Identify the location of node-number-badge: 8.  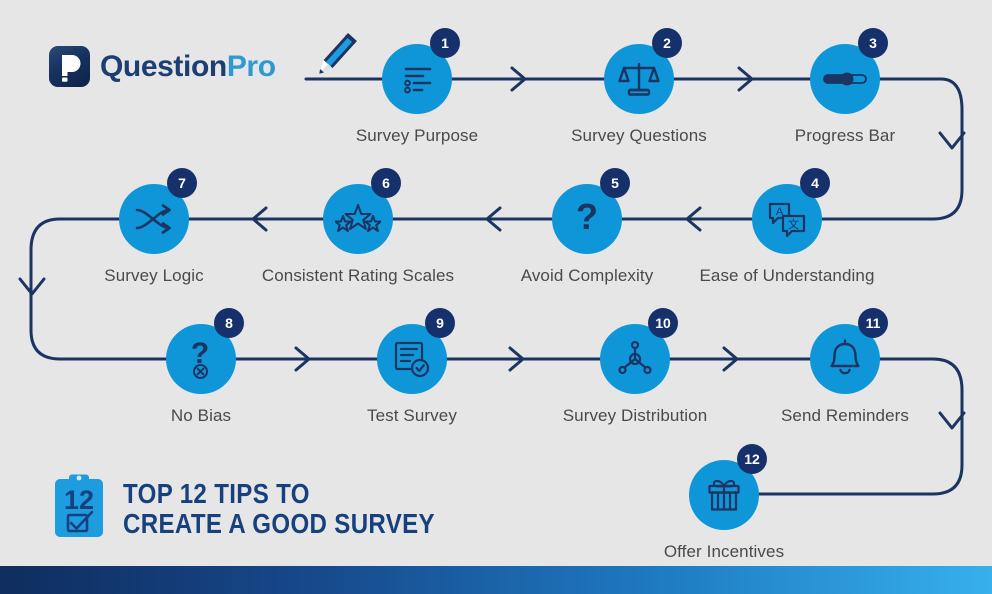
(229, 323).